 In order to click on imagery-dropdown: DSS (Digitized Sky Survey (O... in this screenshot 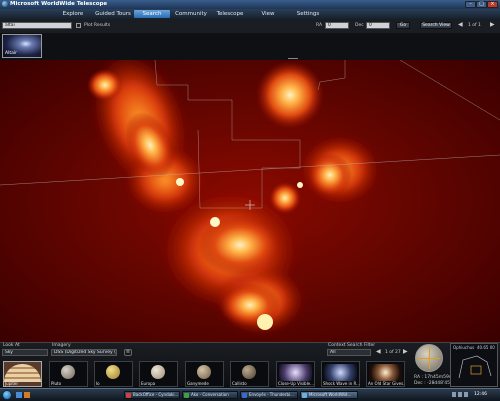, I will do `click(84, 352)`.